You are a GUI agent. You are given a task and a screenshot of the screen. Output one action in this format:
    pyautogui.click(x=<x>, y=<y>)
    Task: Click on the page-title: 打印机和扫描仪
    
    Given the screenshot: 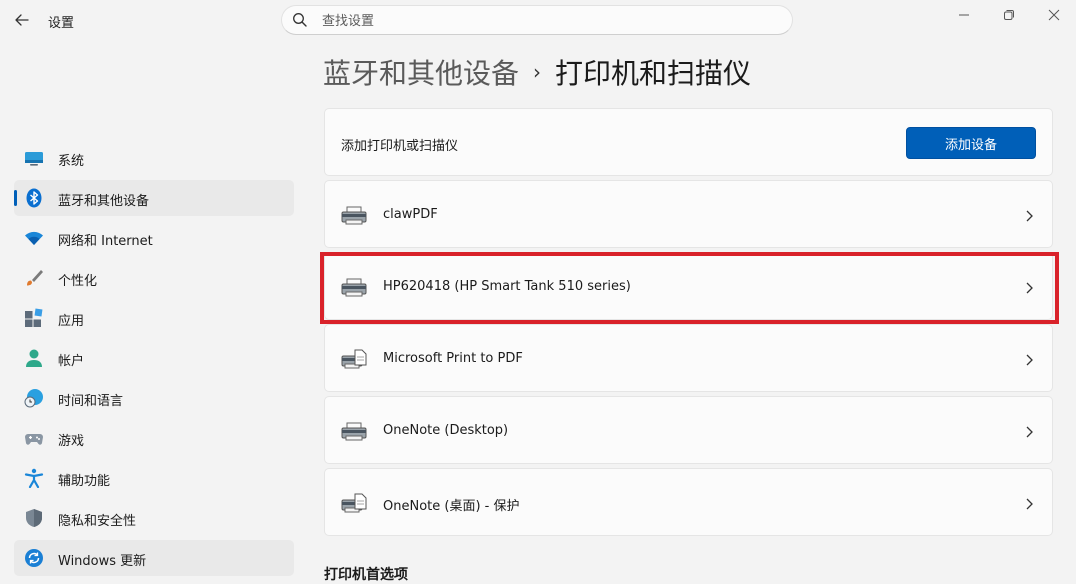 What is the action you would take?
    pyautogui.click(x=653, y=73)
    